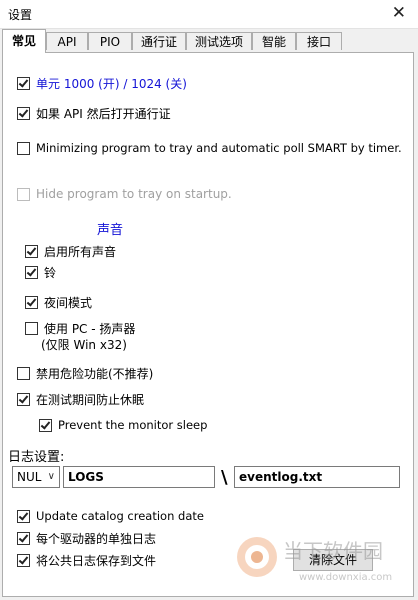 The image size is (418, 600). What do you see at coordinates (80, 252) in the screenshot?
I see `enable-all-sounds-label: 启用所有声音` at bounding box center [80, 252].